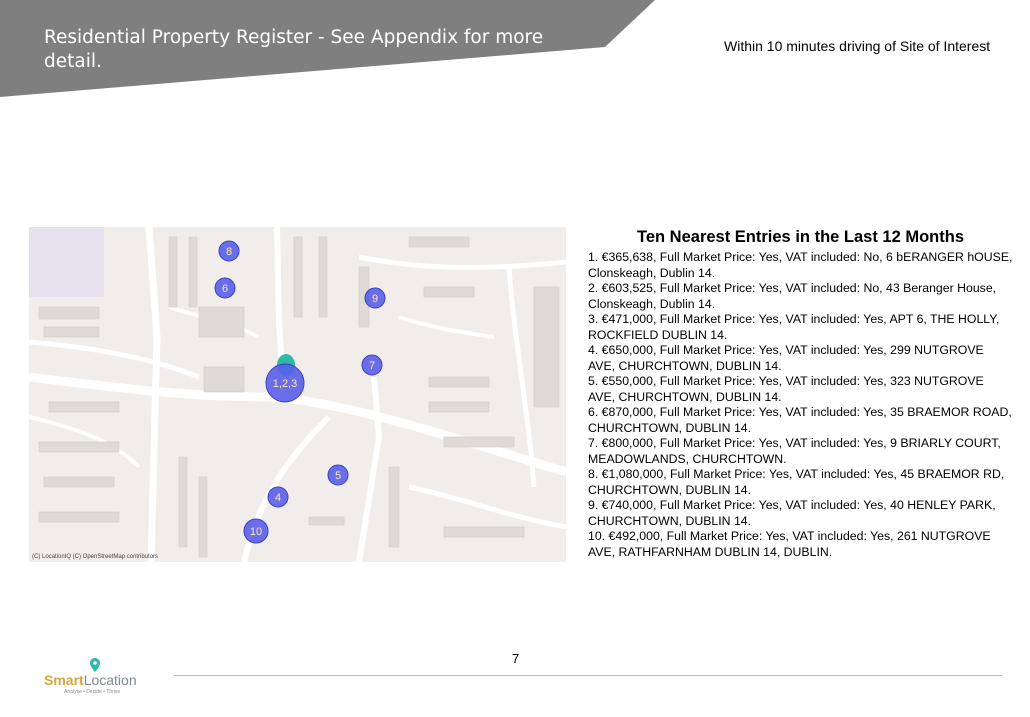 The image size is (1030, 717). Describe the element at coordinates (66, 262) in the screenshot. I see `map-park-area` at that location.